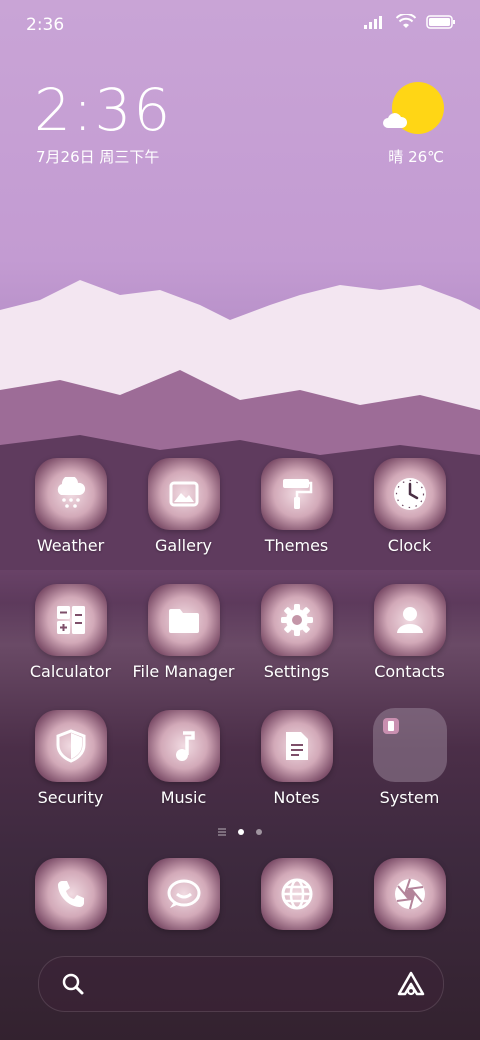  I want to click on image-icon, so click(183, 494).